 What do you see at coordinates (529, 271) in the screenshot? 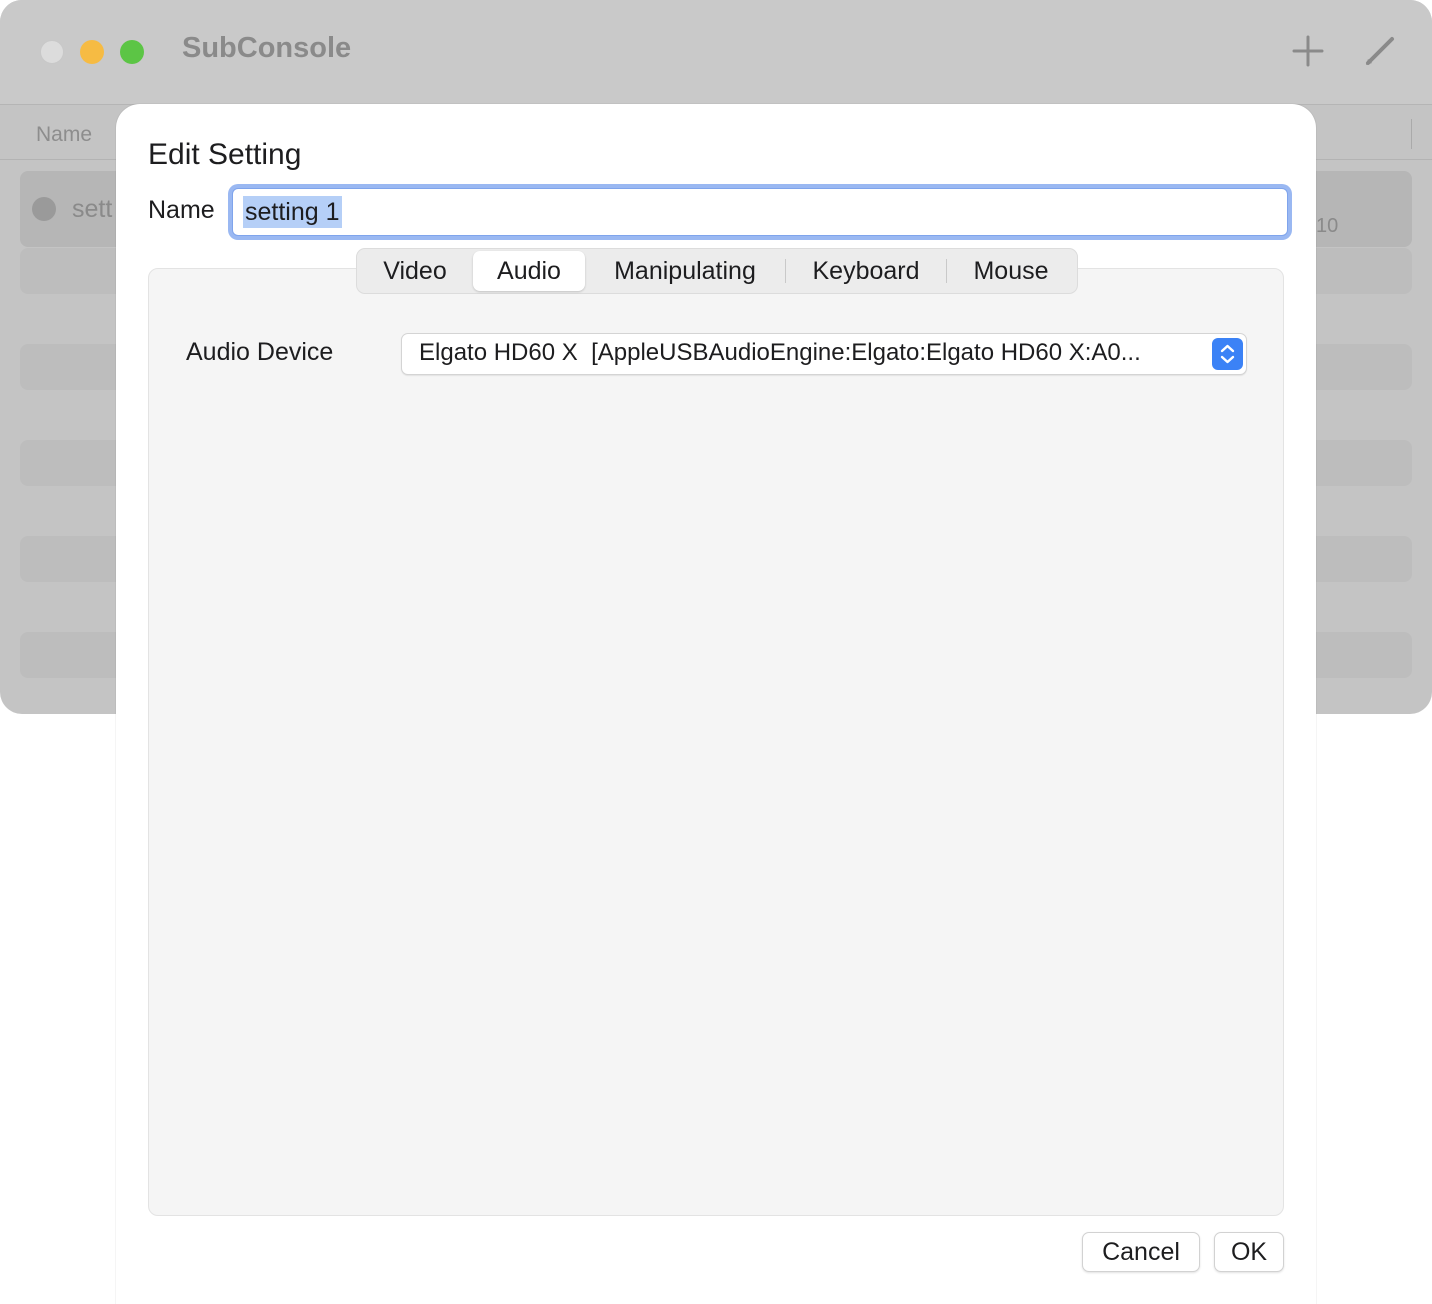
I see `tab-audio: Audio` at bounding box center [529, 271].